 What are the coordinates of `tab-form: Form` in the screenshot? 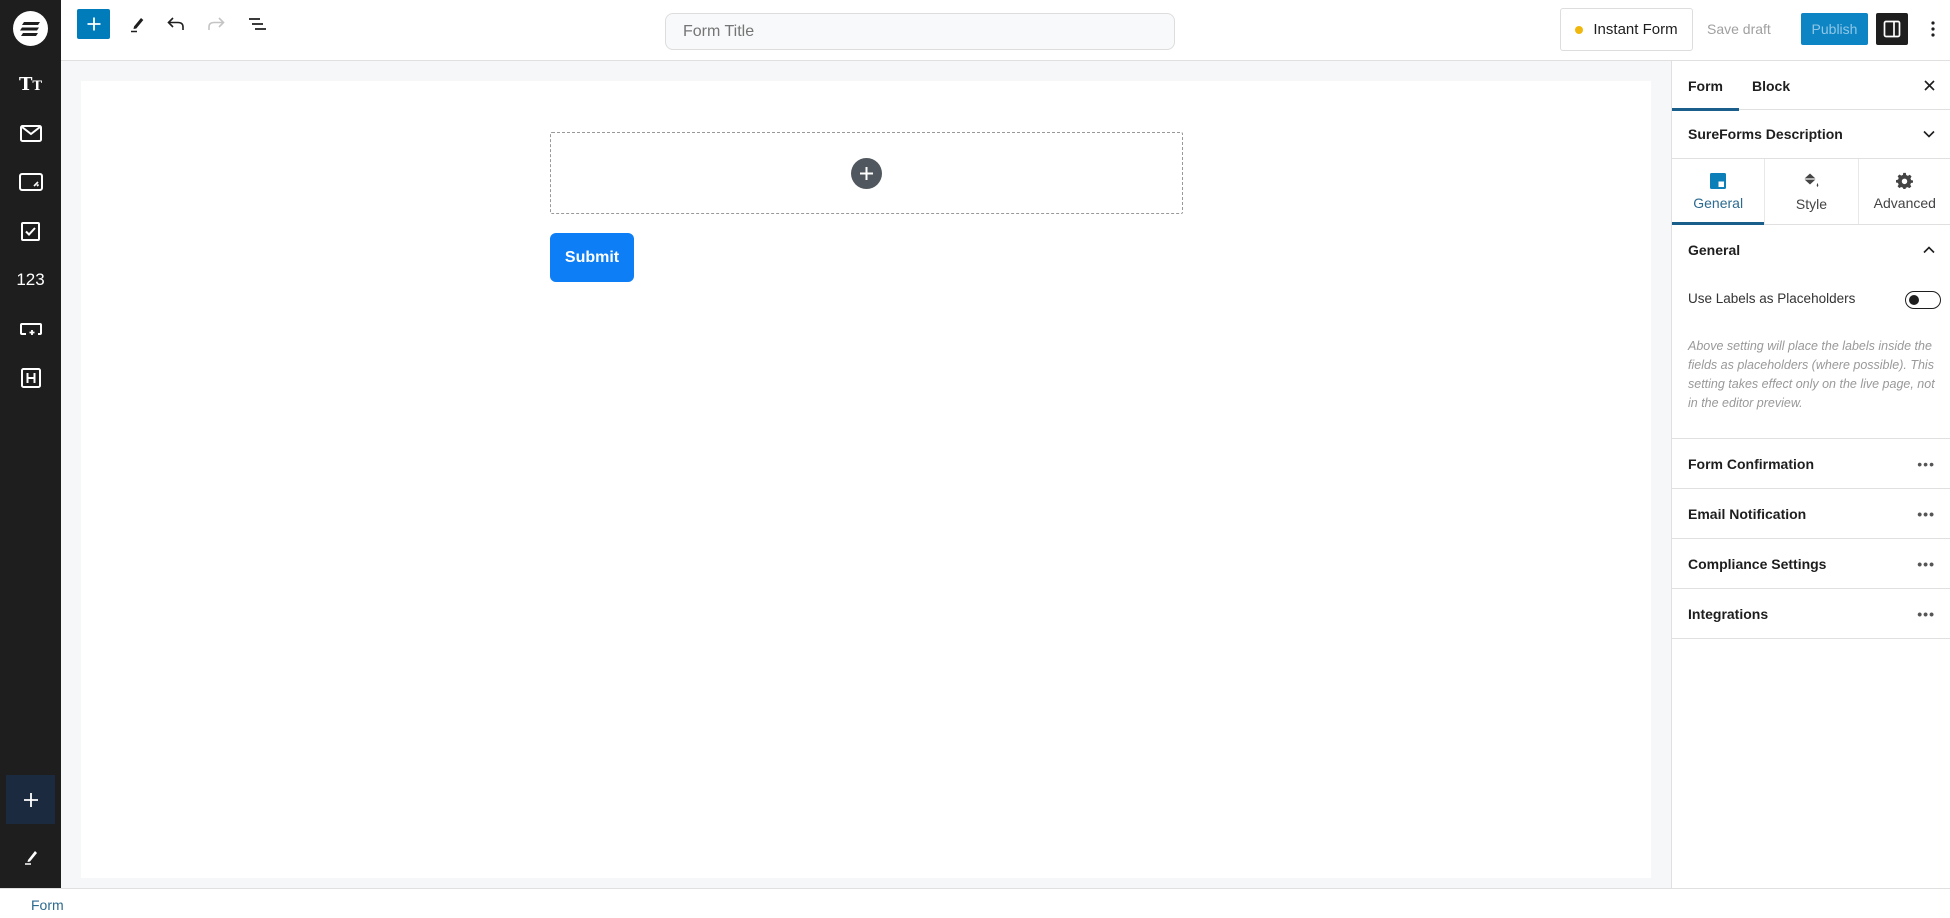 It's located at (1705, 86).